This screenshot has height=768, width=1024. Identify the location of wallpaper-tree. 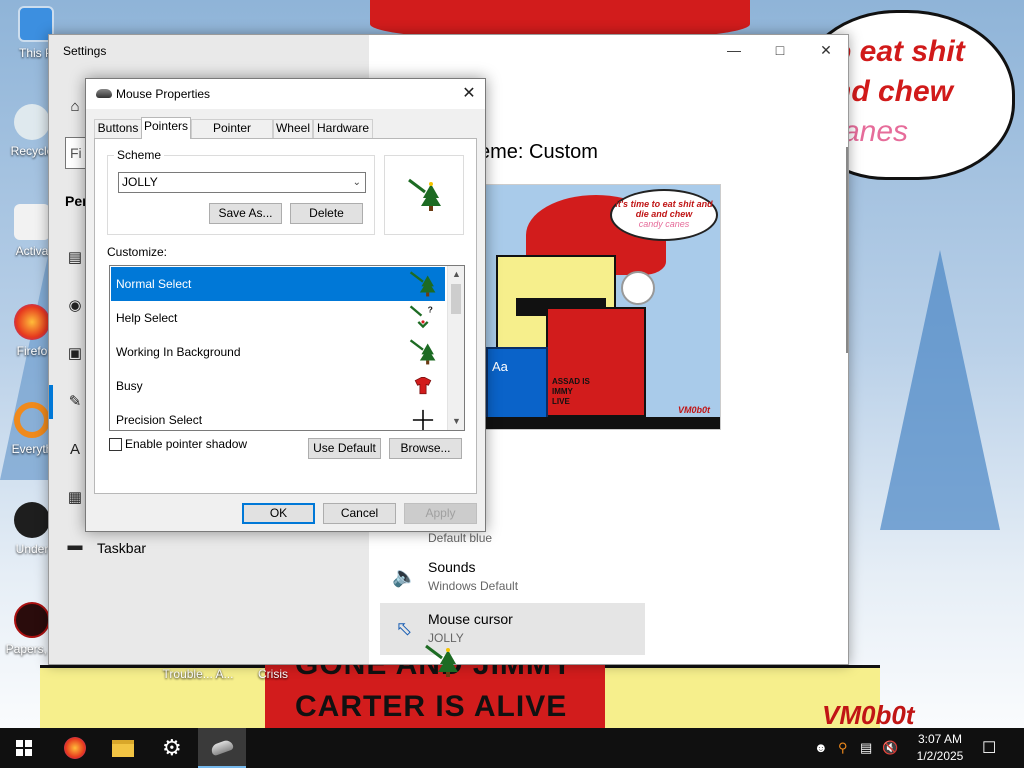
(940, 390).